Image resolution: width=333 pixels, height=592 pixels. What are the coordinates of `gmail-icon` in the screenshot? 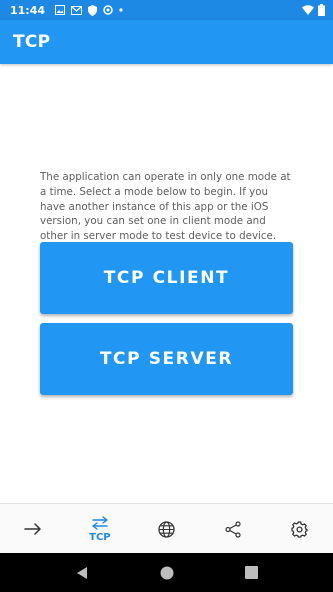 It's located at (77, 10).